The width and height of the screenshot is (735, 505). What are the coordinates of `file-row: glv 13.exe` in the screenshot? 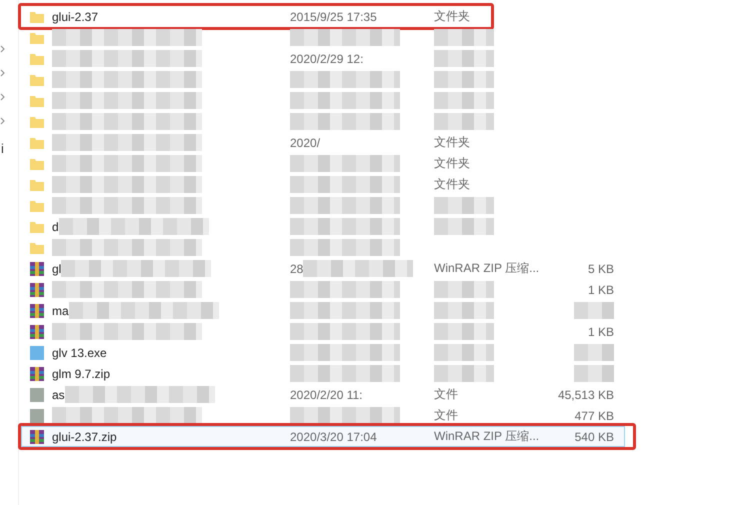 It's located at (323, 352).